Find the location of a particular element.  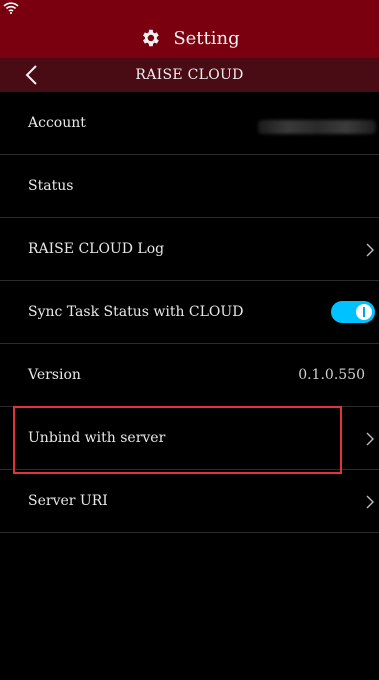

row-label: Sync Task Status with CLOUD is located at coordinates (136, 312).